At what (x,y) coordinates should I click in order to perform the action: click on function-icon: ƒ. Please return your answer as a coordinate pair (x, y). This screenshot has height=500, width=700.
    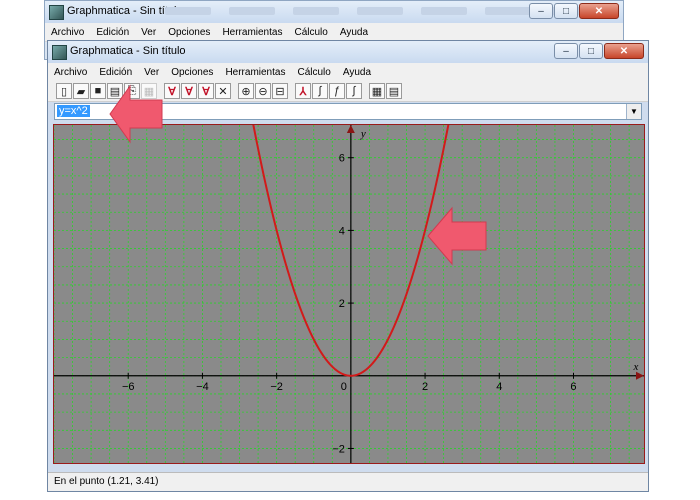
    Looking at the image, I should click on (337, 91).